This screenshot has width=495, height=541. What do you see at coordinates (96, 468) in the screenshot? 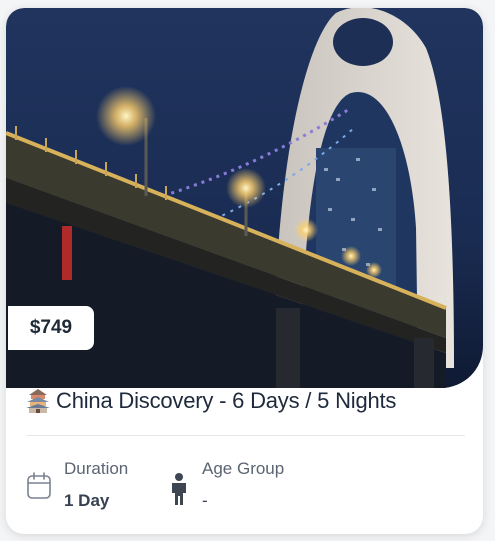
I see `duration-label: Duration` at bounding box center [96, 468].